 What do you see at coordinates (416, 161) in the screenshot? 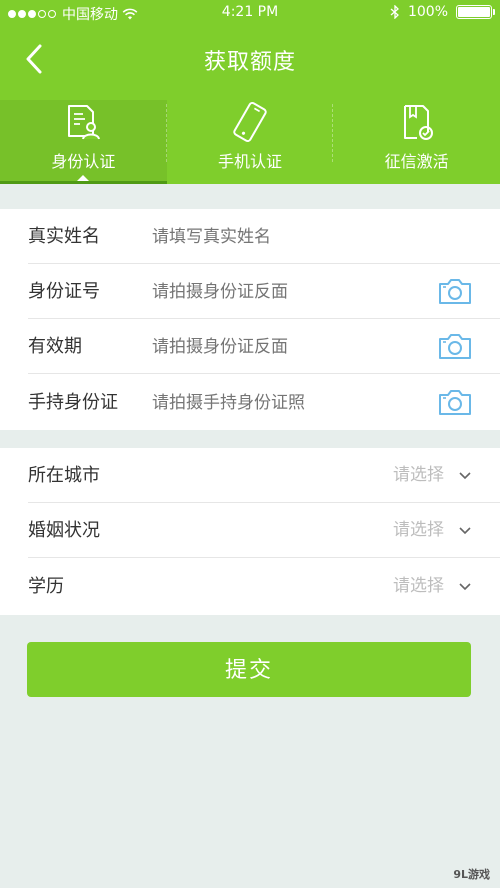
I see `tab-label: 征信激活` at bounding box center [416, 161].